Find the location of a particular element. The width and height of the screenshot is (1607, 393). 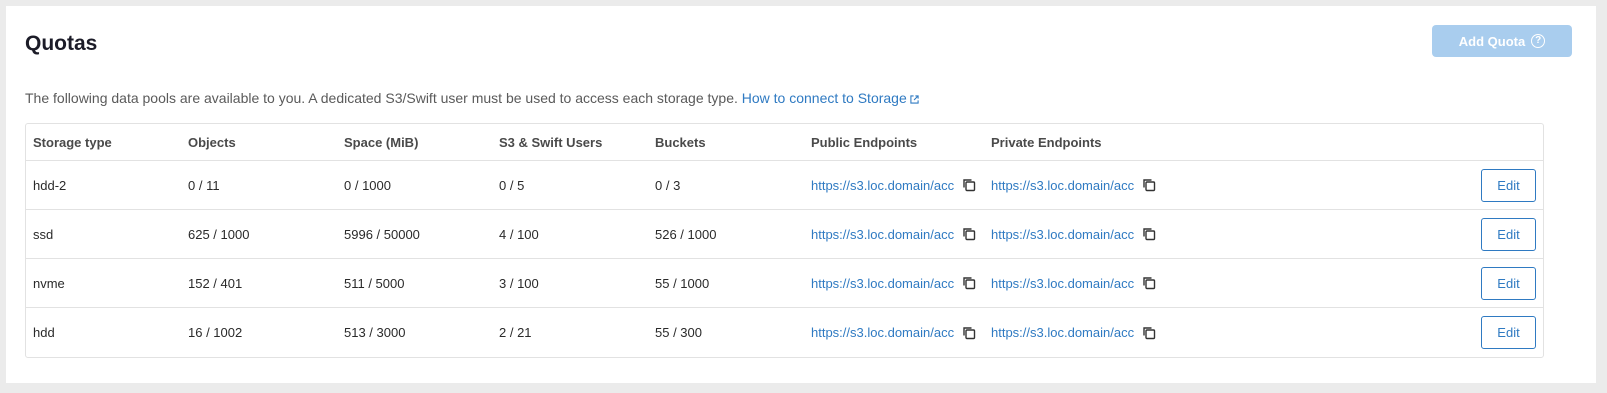

buckets-cell: 55 / 1000 is located at coordinates (682, 283).